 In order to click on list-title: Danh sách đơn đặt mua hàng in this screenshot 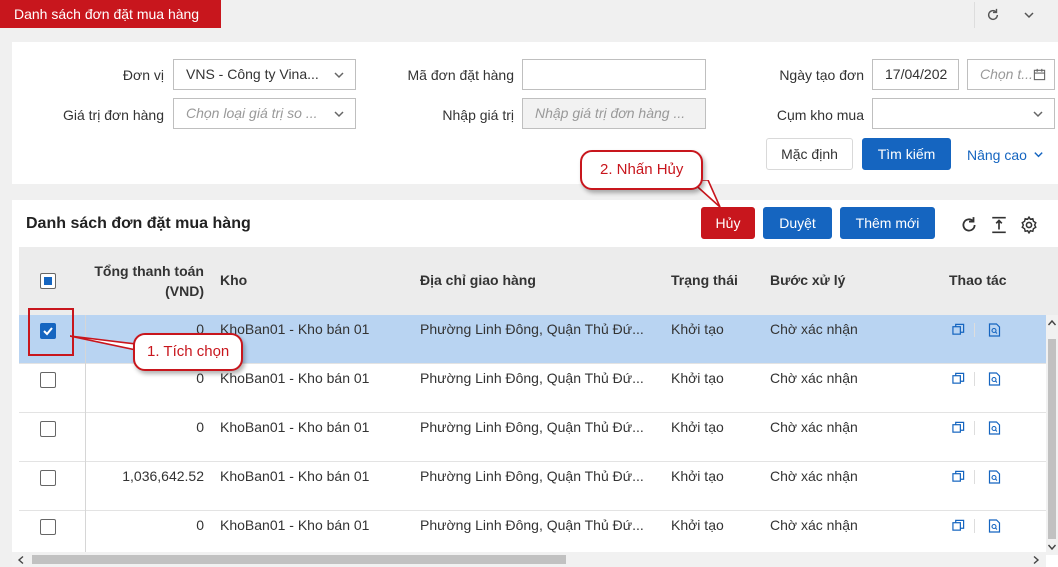, I will do `click(138, 223)`.